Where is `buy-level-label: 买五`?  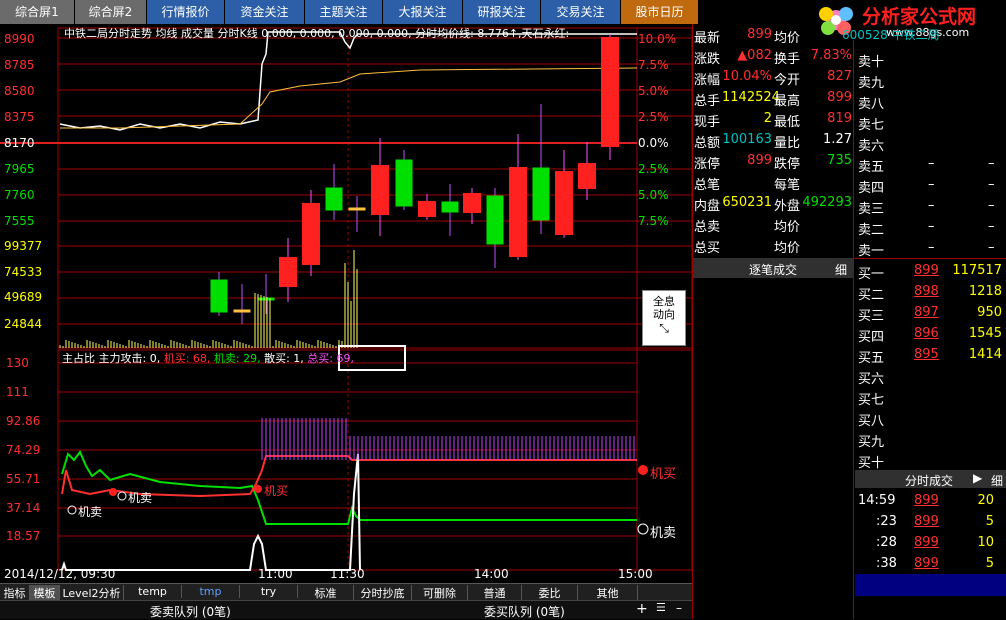 buy-level-label: 买五 is located at coordinates (871, 358).